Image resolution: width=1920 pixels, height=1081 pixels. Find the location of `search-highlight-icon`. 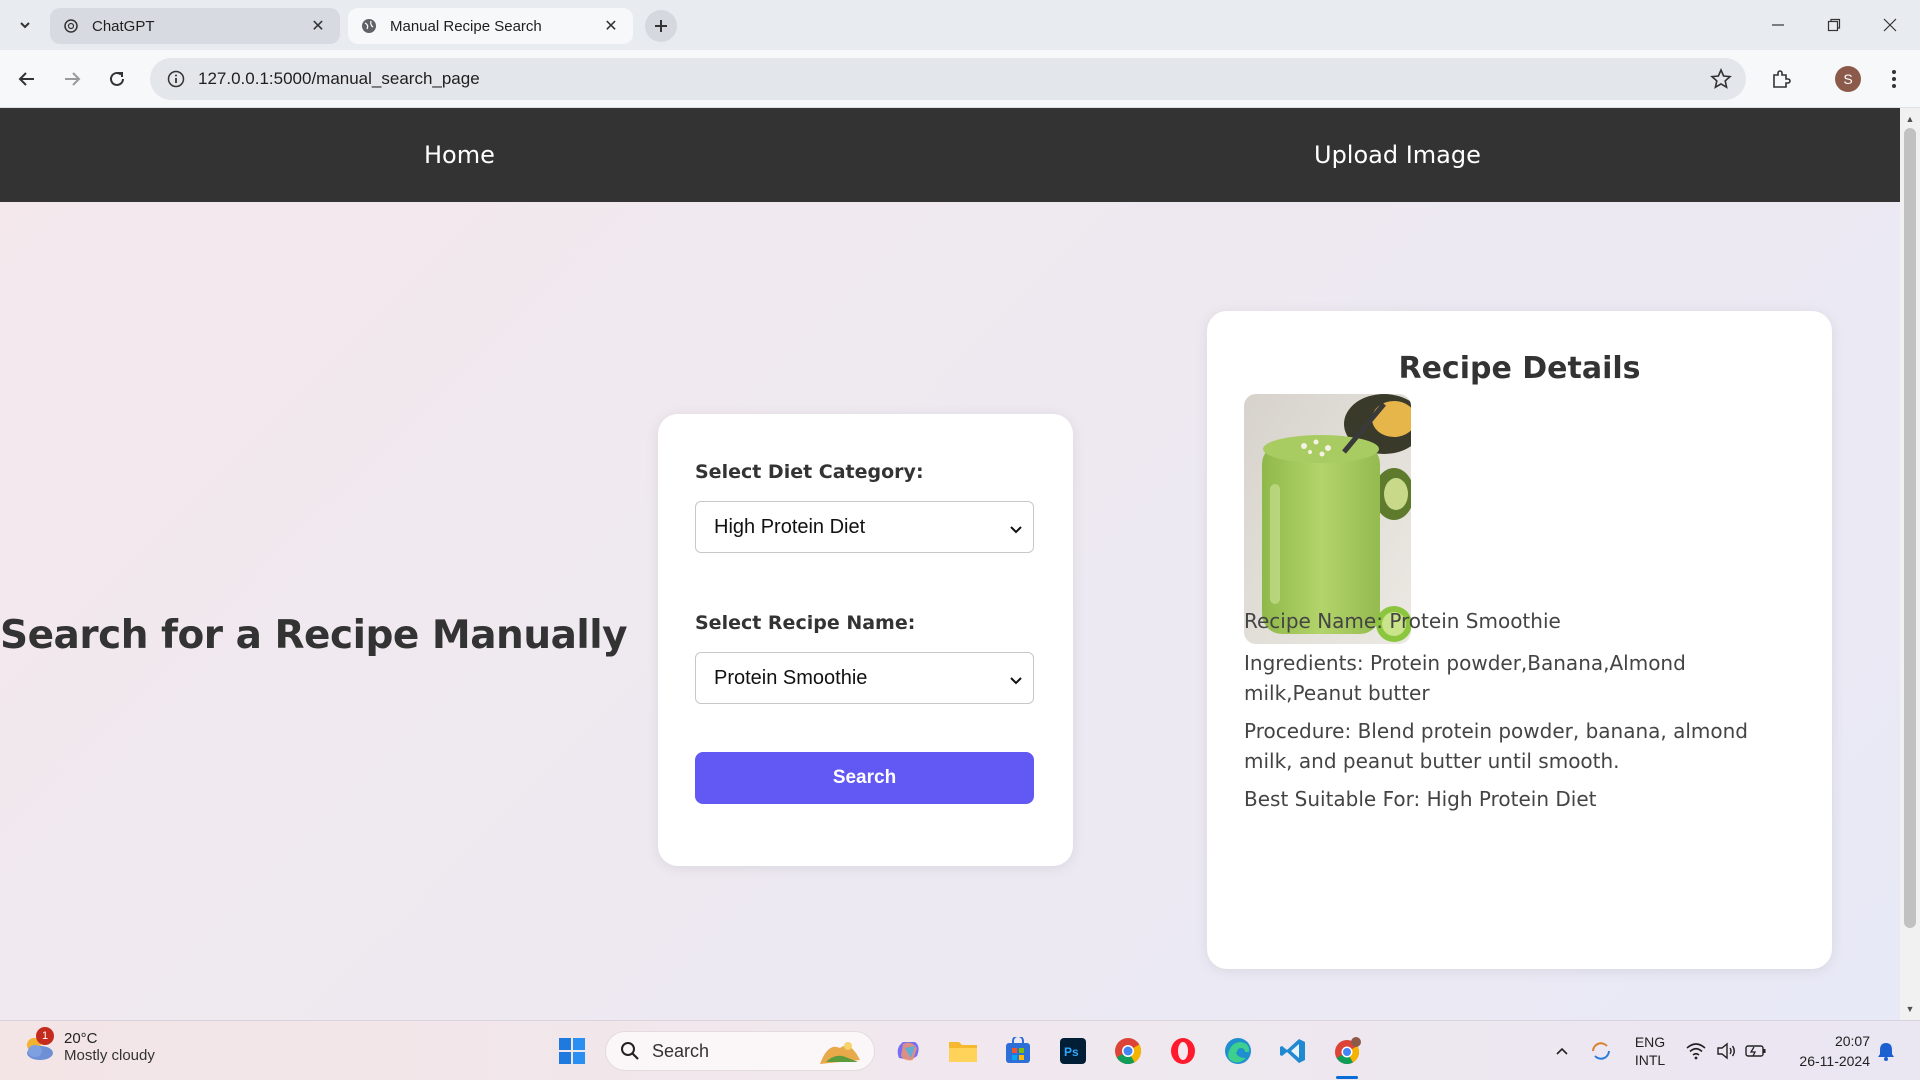

search-highlight-icon is located at coordinates (840, 1054).